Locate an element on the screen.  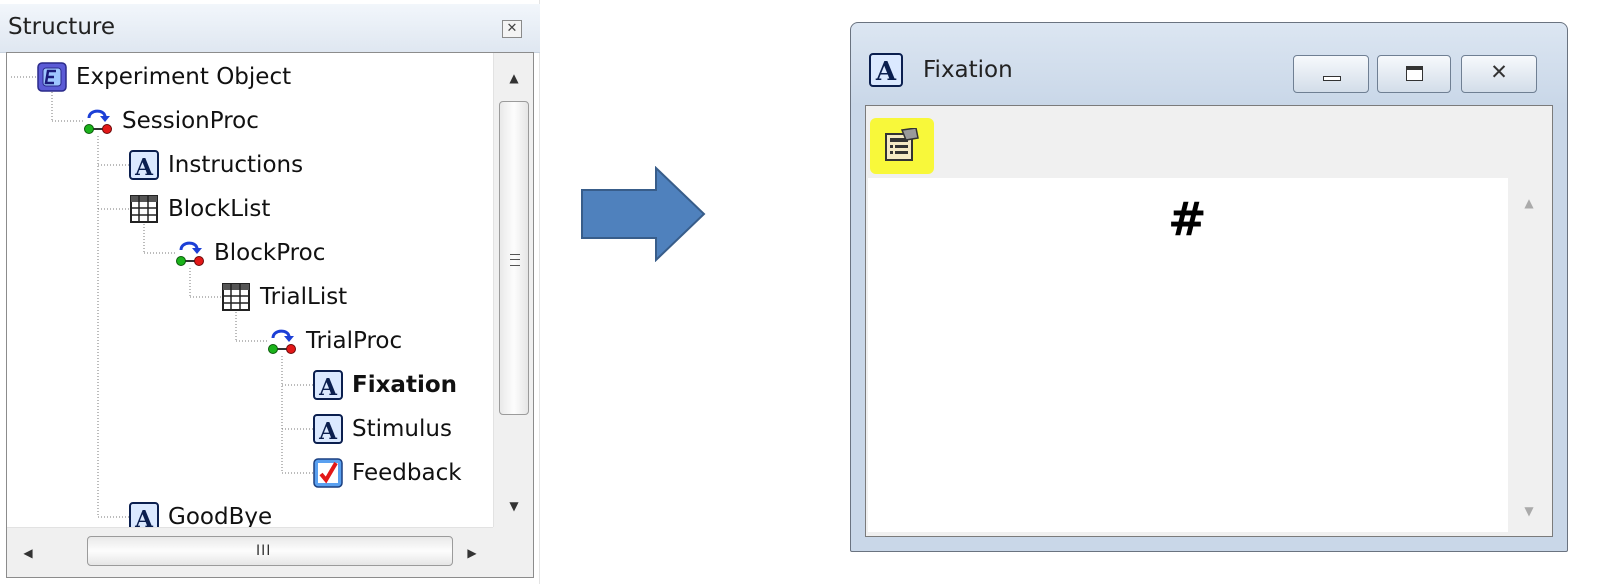
tree-item-label: GoodBye is located at coordinates (220, 515).